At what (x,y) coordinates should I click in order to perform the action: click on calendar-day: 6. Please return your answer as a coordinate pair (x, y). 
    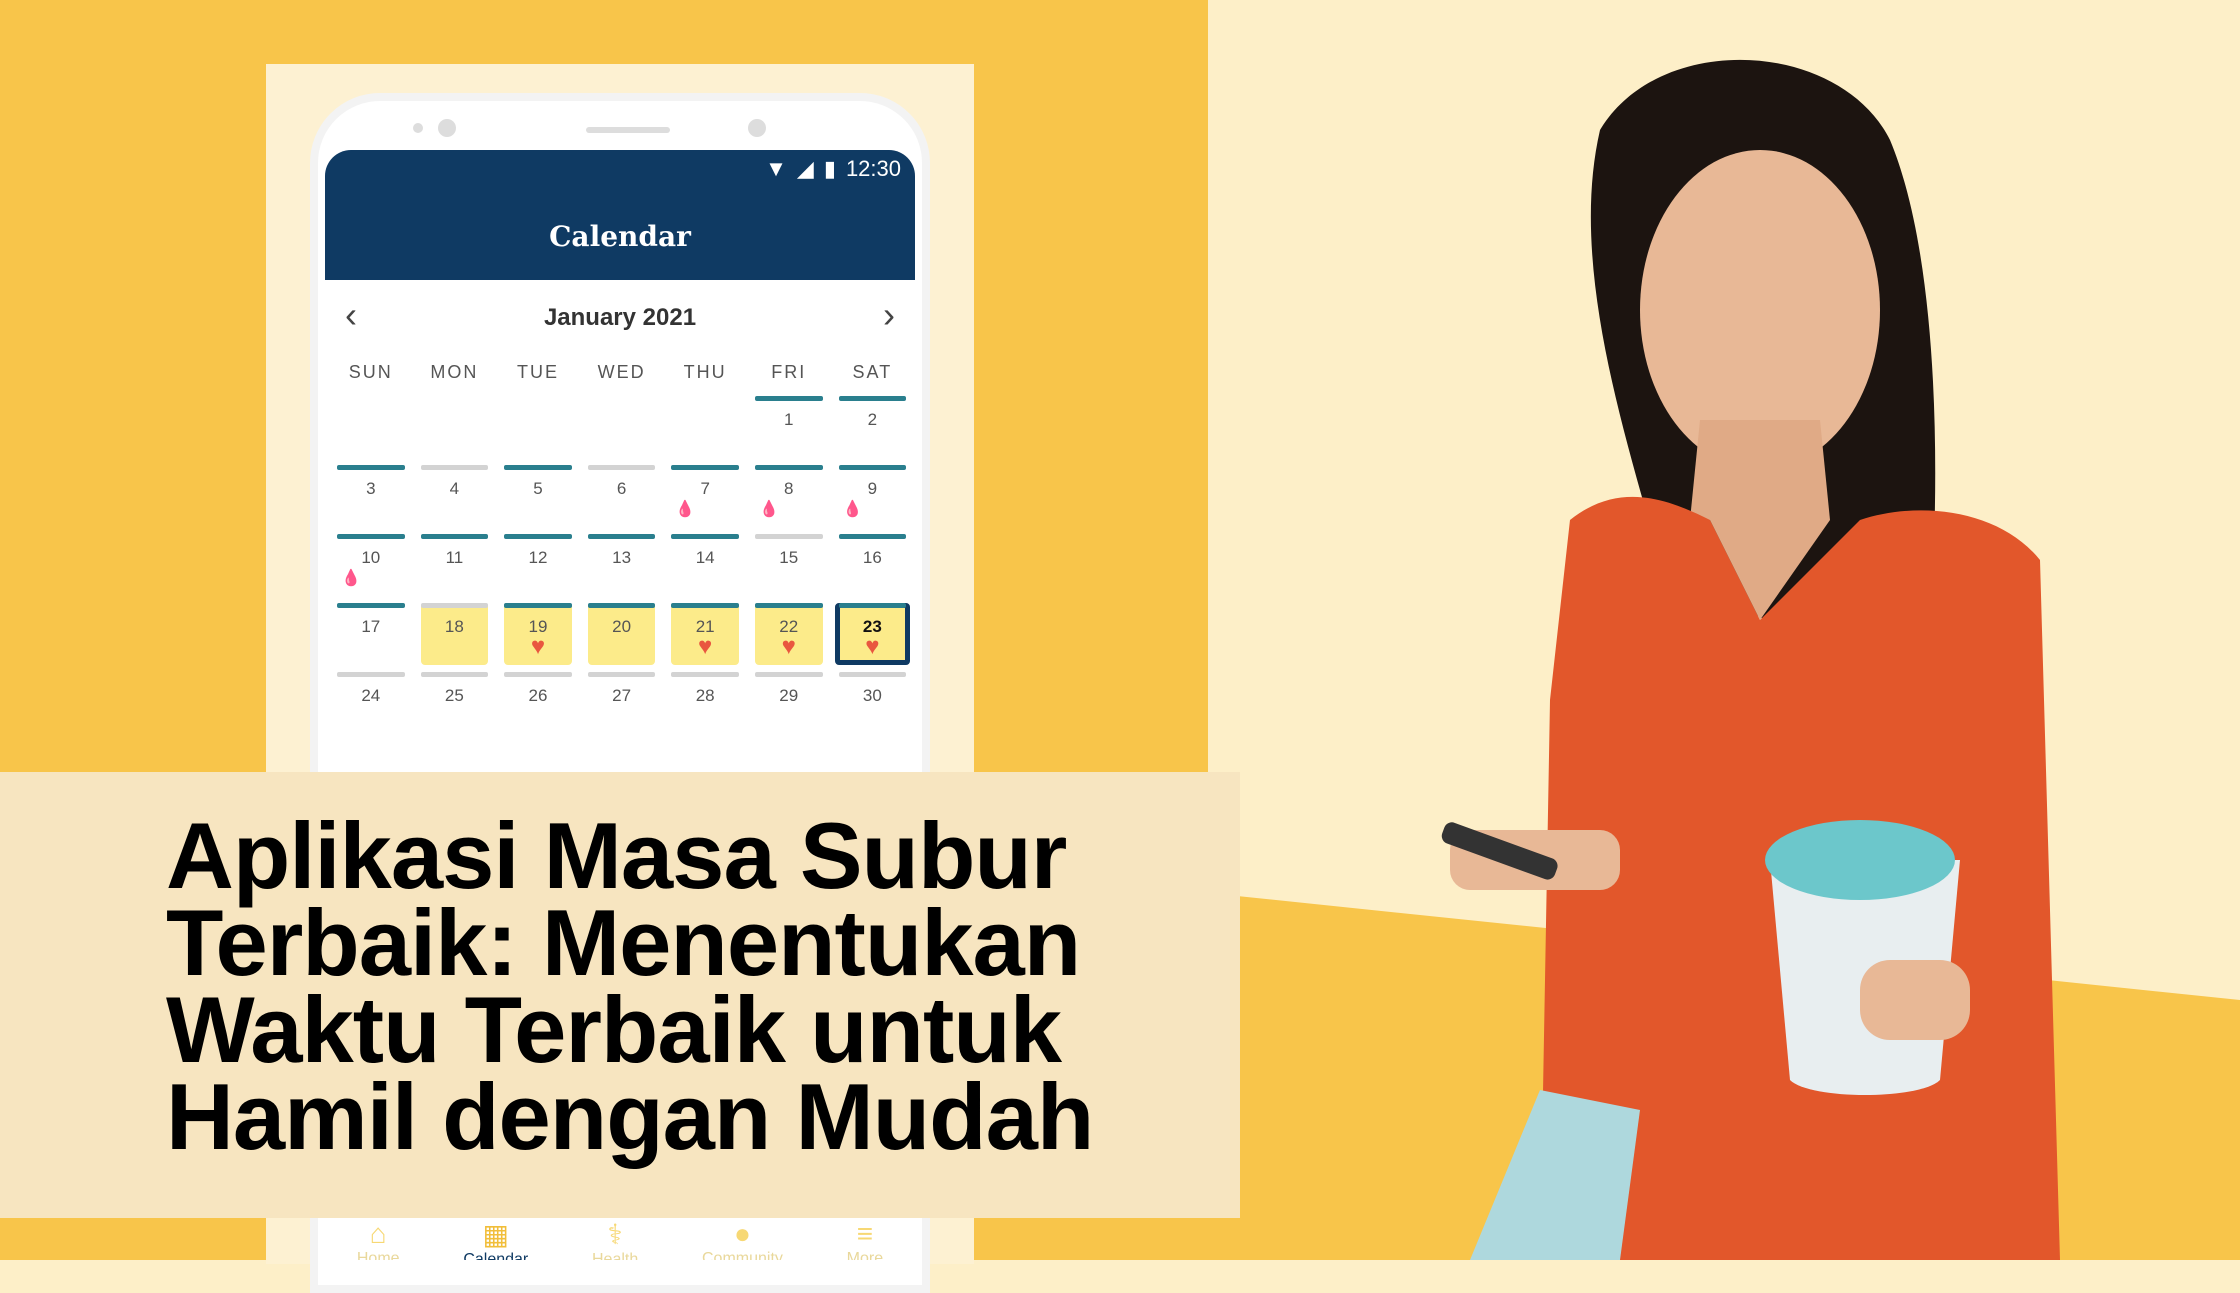
    Looking at the image, I should click on (622, 499).